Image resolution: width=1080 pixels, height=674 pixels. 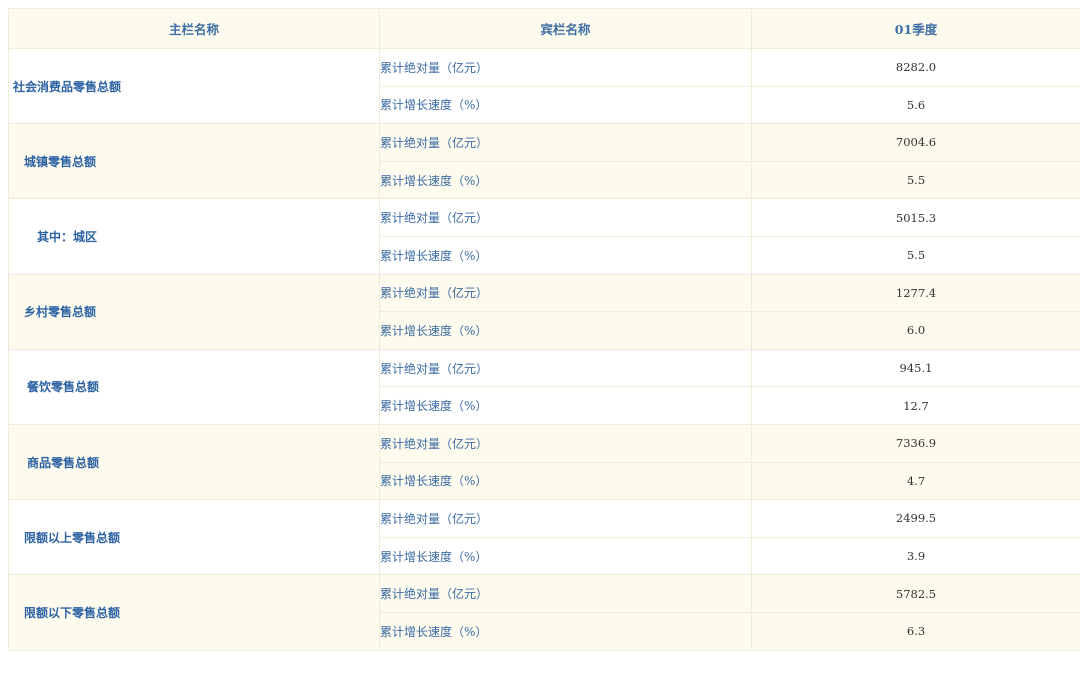 I want to click on abs-value: 2499.5, so click(x=915, y=518).